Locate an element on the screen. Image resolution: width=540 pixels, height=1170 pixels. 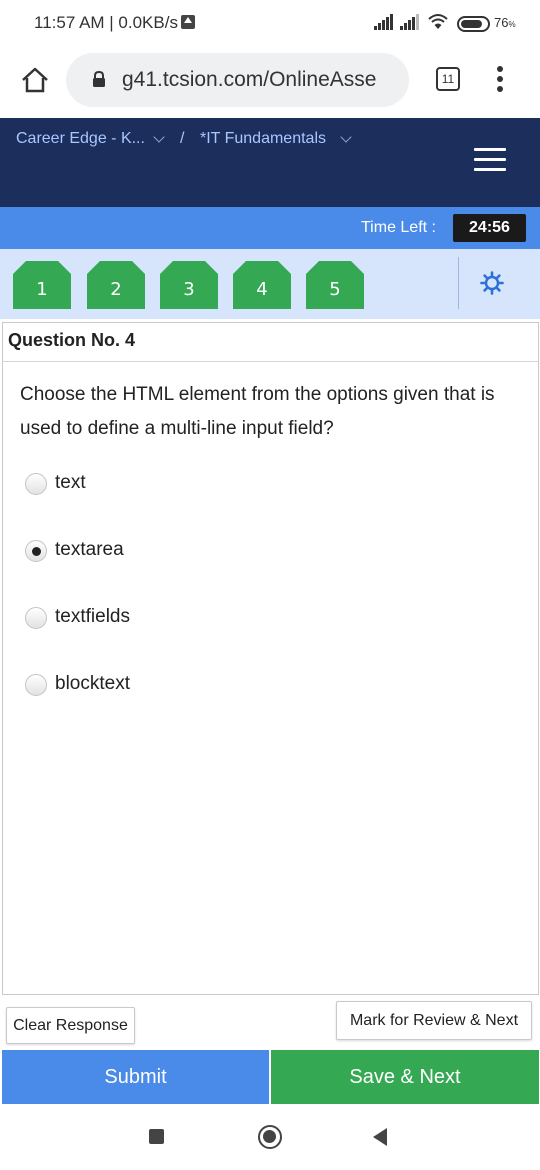
question-palette-button-5: 5 is located at coordinates (335, 285).